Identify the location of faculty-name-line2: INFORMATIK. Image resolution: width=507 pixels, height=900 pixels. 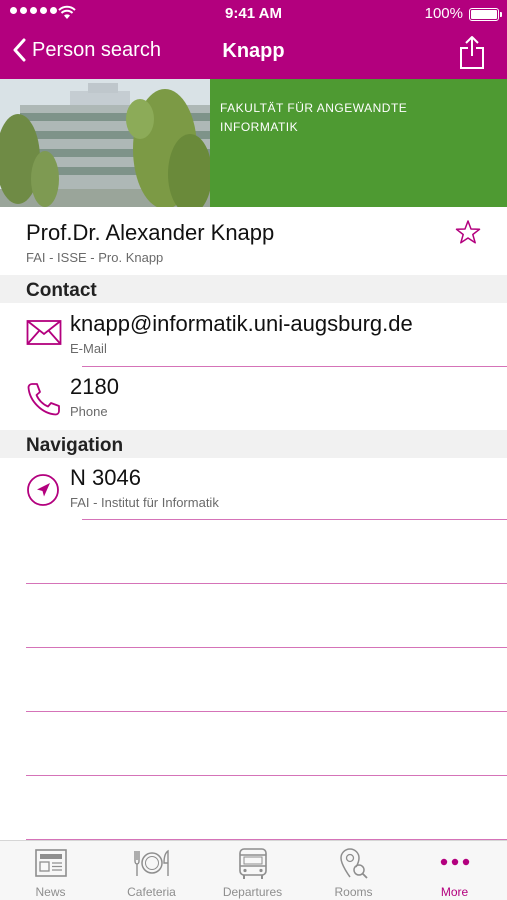
(259, 127).